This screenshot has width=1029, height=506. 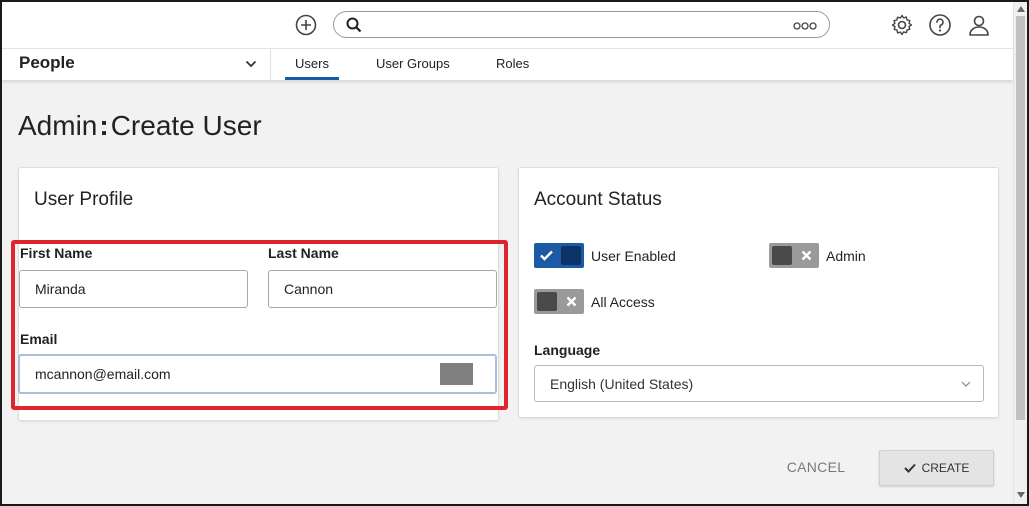 I want to click on user-enabled-toggle, so click(x=559, y=255).